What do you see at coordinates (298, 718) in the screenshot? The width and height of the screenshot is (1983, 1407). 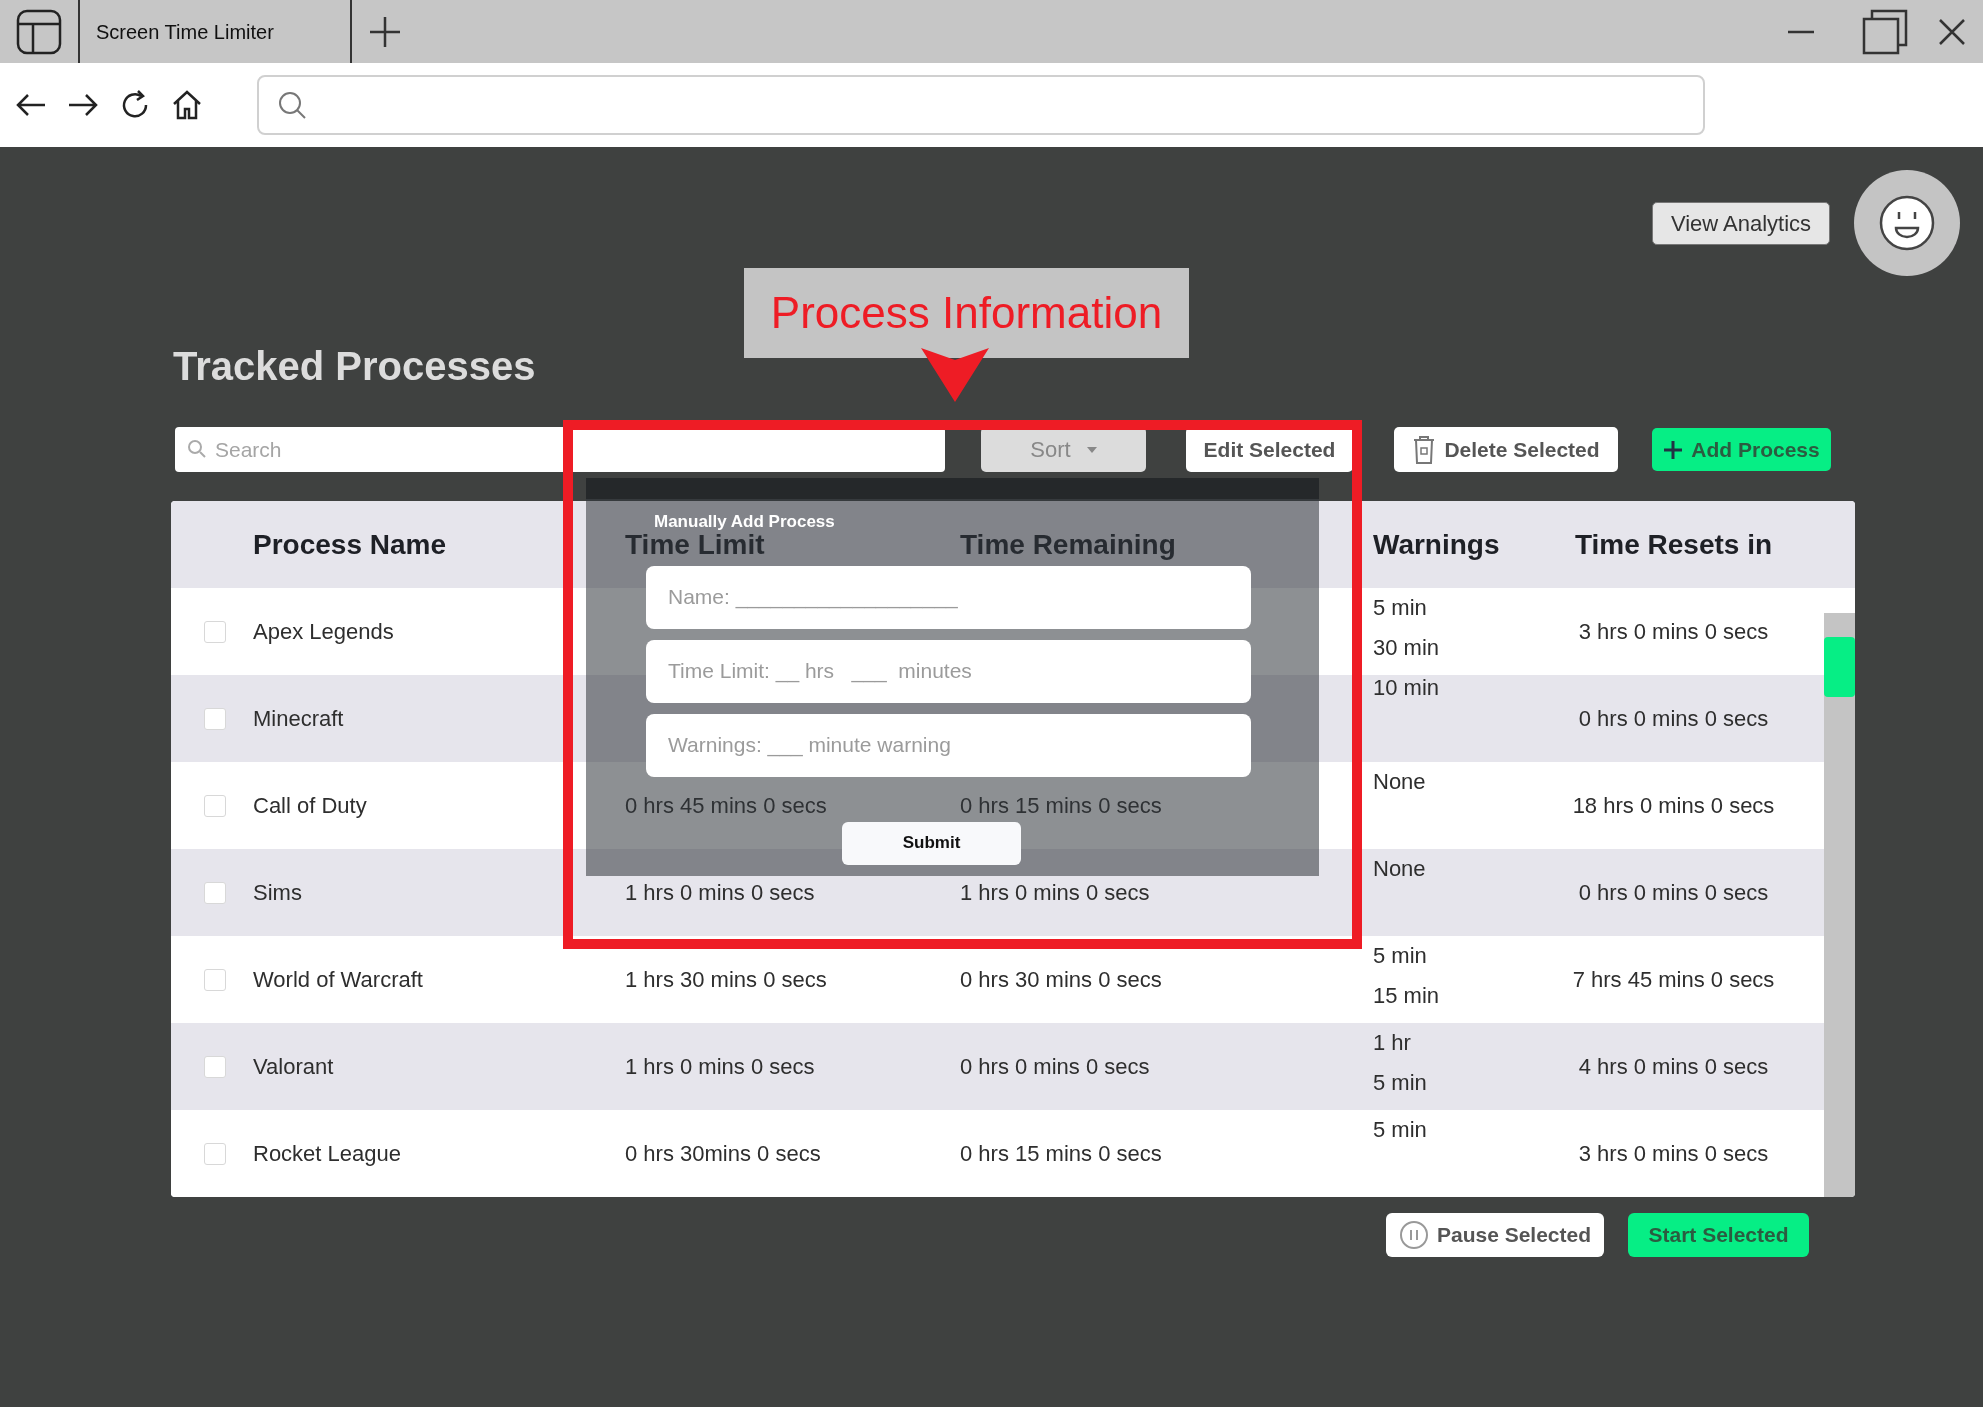 I see `process-name: Minecraft` at bounding box center [298, 718].